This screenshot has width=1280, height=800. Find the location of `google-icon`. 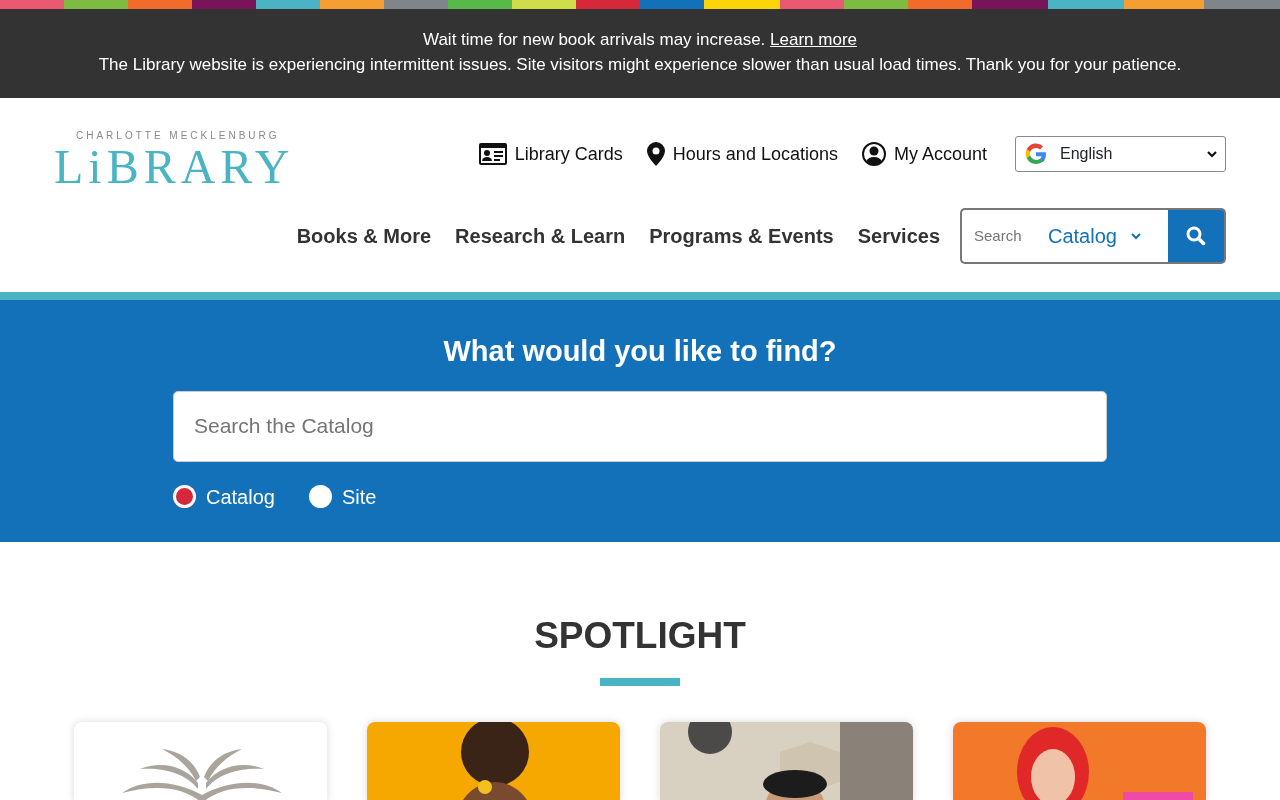

google-icon is located at coordinates (1036, 154).